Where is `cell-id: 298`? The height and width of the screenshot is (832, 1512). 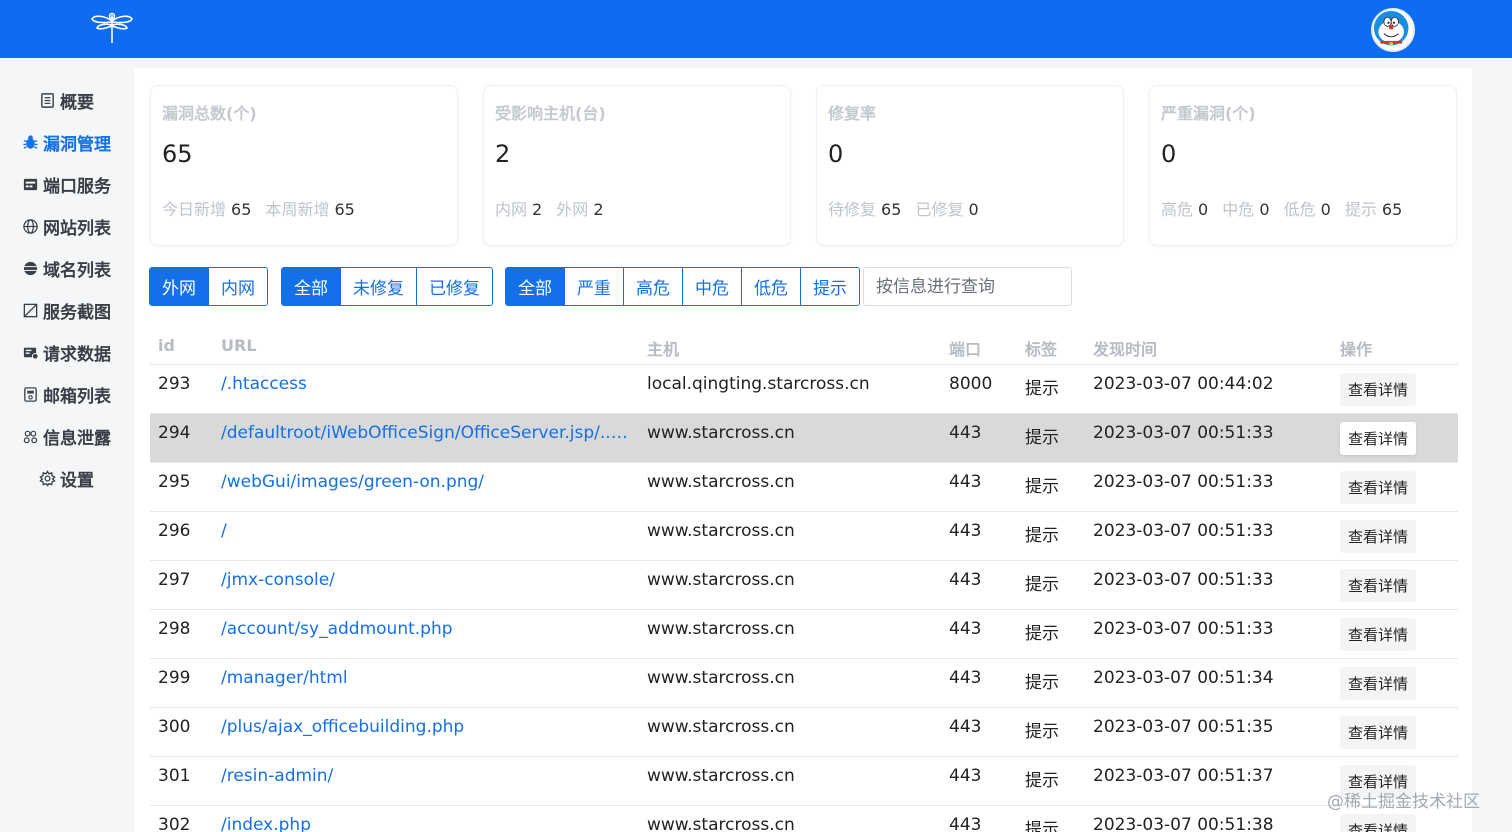 cell-id: 298 is located at coordinates (174, 629).